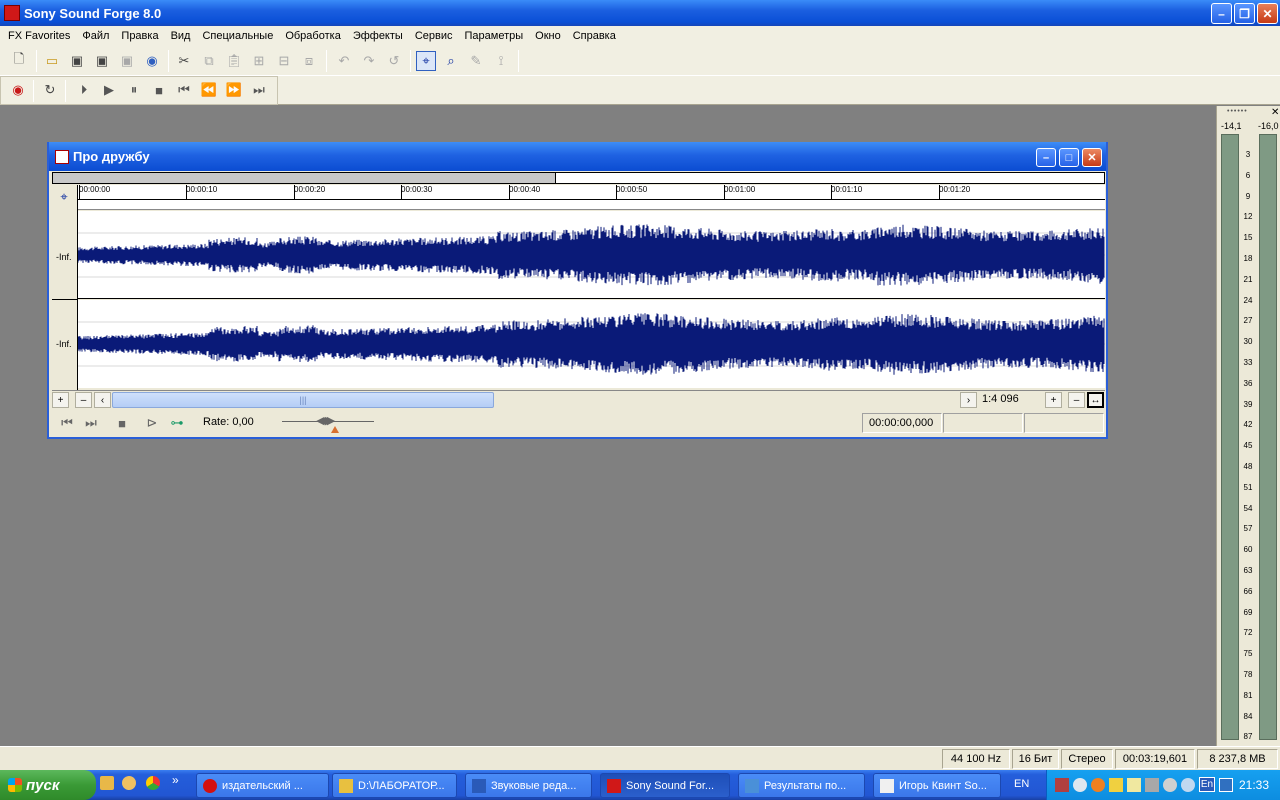 This screenshot has width=1280, height=800. I want to click on paste-icon: 📋︎, so click(234, 61).